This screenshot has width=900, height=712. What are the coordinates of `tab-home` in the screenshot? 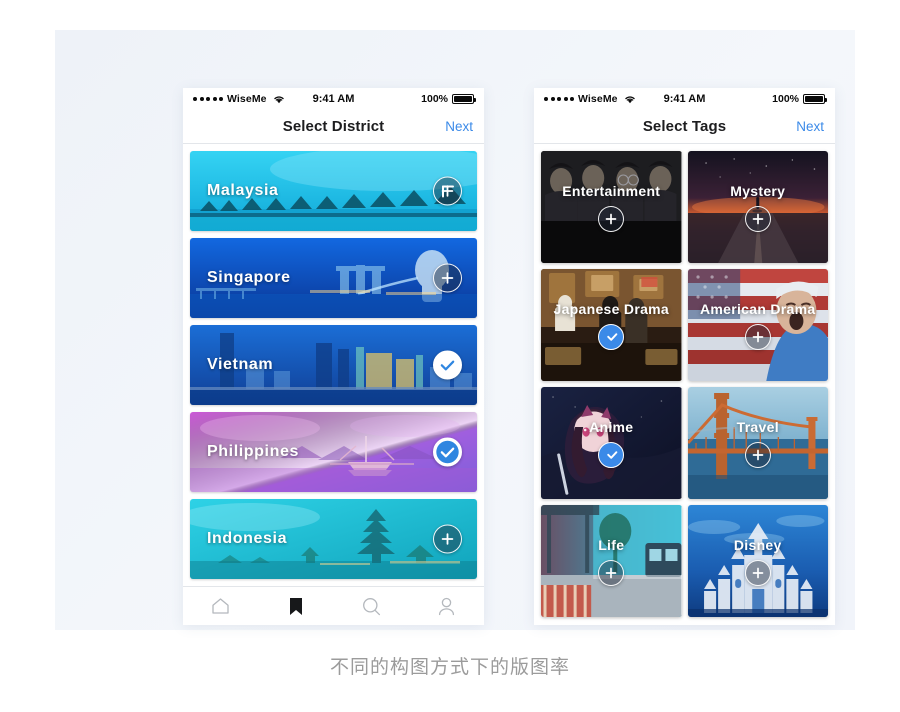 It's located at (220, 606).